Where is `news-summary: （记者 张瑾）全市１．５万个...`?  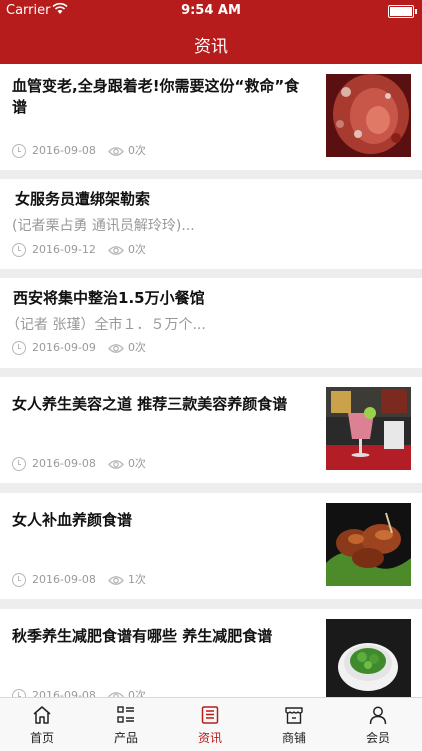 news-summary: （记者 张瑾）全市１．５万个... is located at coordinates (106, 325).